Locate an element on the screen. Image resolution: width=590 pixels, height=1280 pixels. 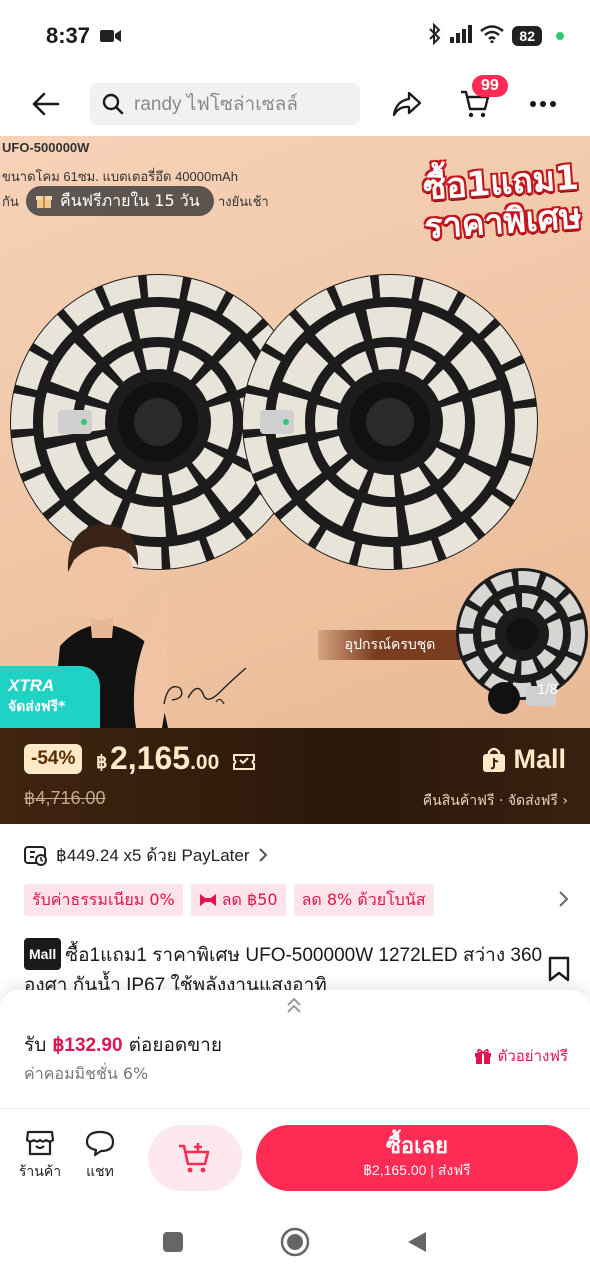
chat-button: แชท is located at coordinates (100, 1156).